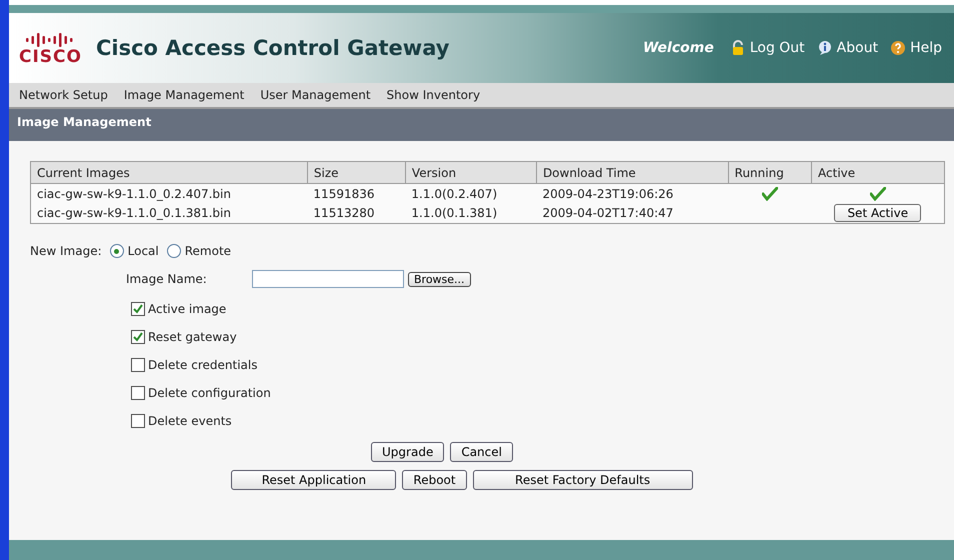  What do you see at coordinates (84, 122) in the screenshot?
I see `section-title: Image Management` at bounding box center [84, 122].